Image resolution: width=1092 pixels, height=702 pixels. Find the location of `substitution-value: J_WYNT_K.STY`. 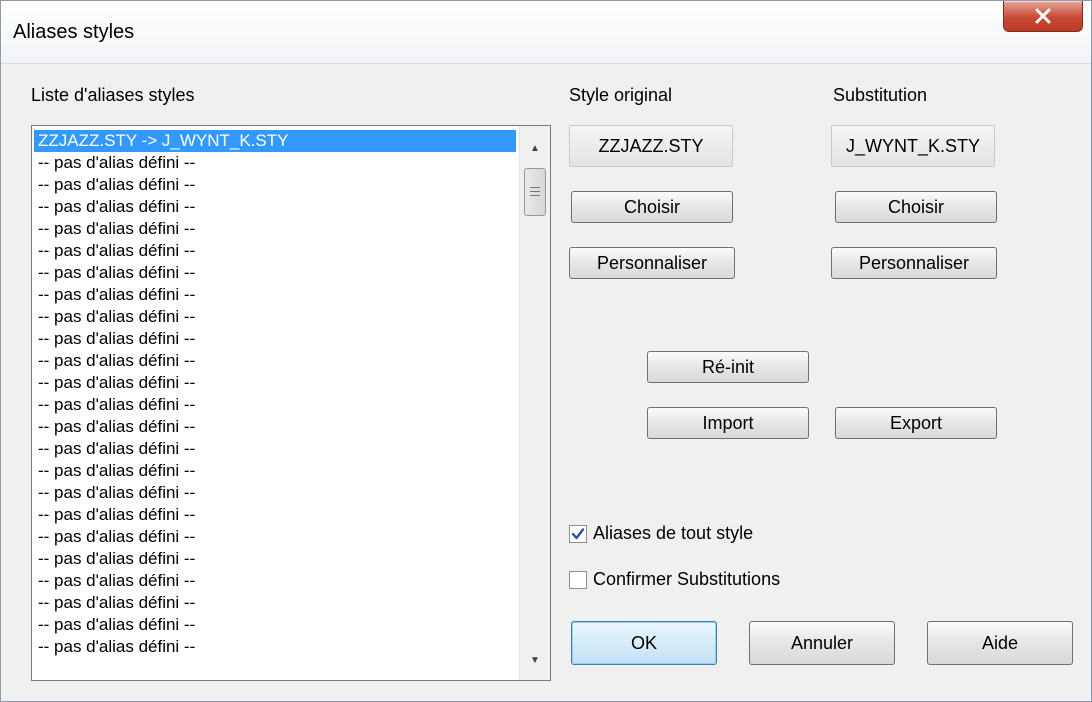

substitution-value: J_WYNT_K.STY is located at coordinates (913, 146).